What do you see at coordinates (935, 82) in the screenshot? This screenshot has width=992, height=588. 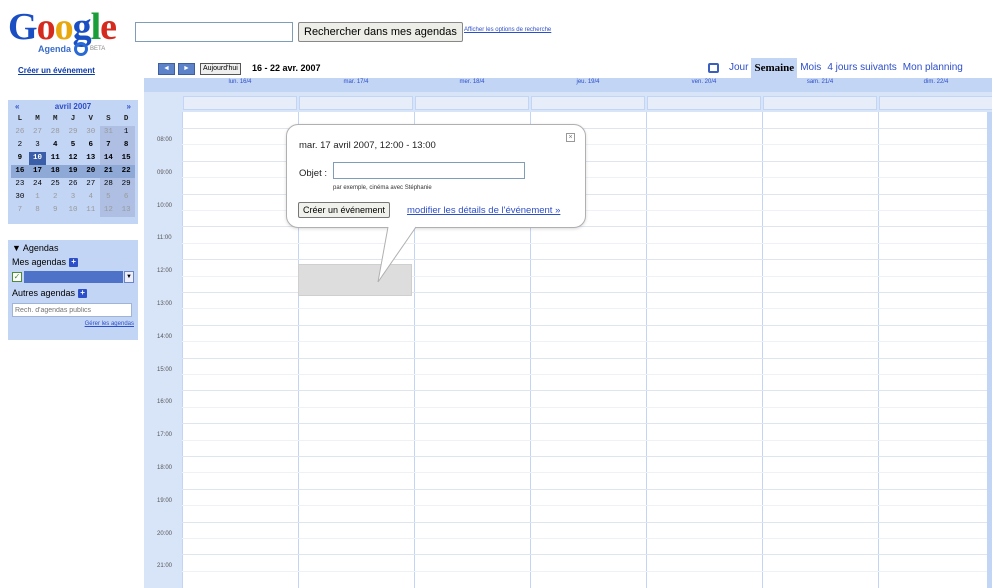 I see `day-header-6: dim. 22/4` at bounding box center [935, 82].